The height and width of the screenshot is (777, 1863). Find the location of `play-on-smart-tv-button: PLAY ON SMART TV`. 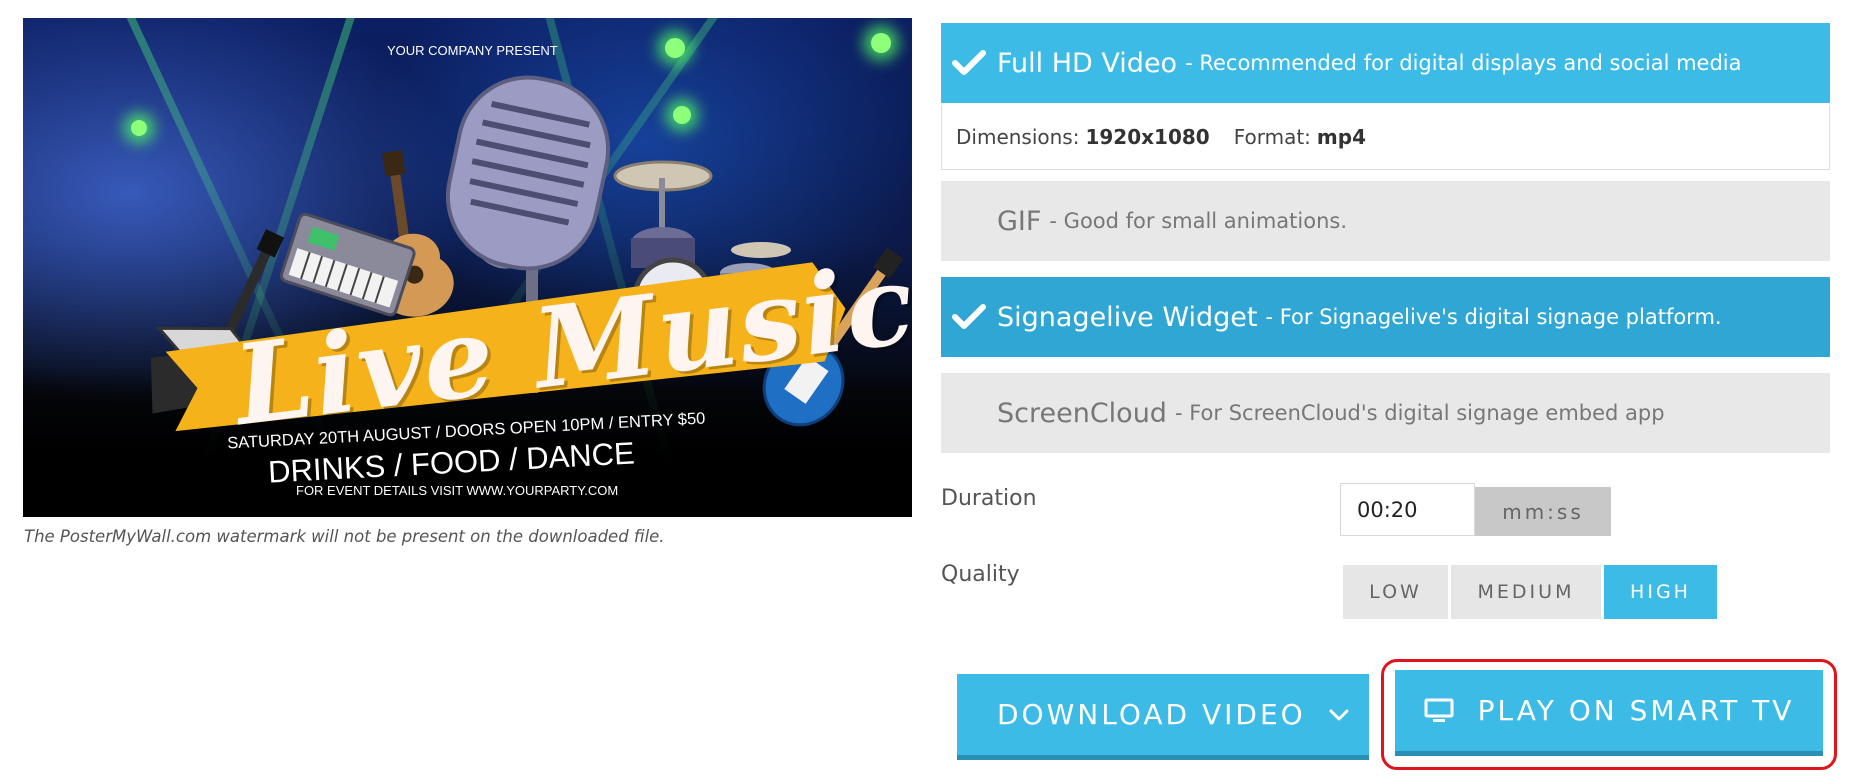

play-on-smart-tv-button: PLAY ON SMART TV is located at coordinates (1609, 713).